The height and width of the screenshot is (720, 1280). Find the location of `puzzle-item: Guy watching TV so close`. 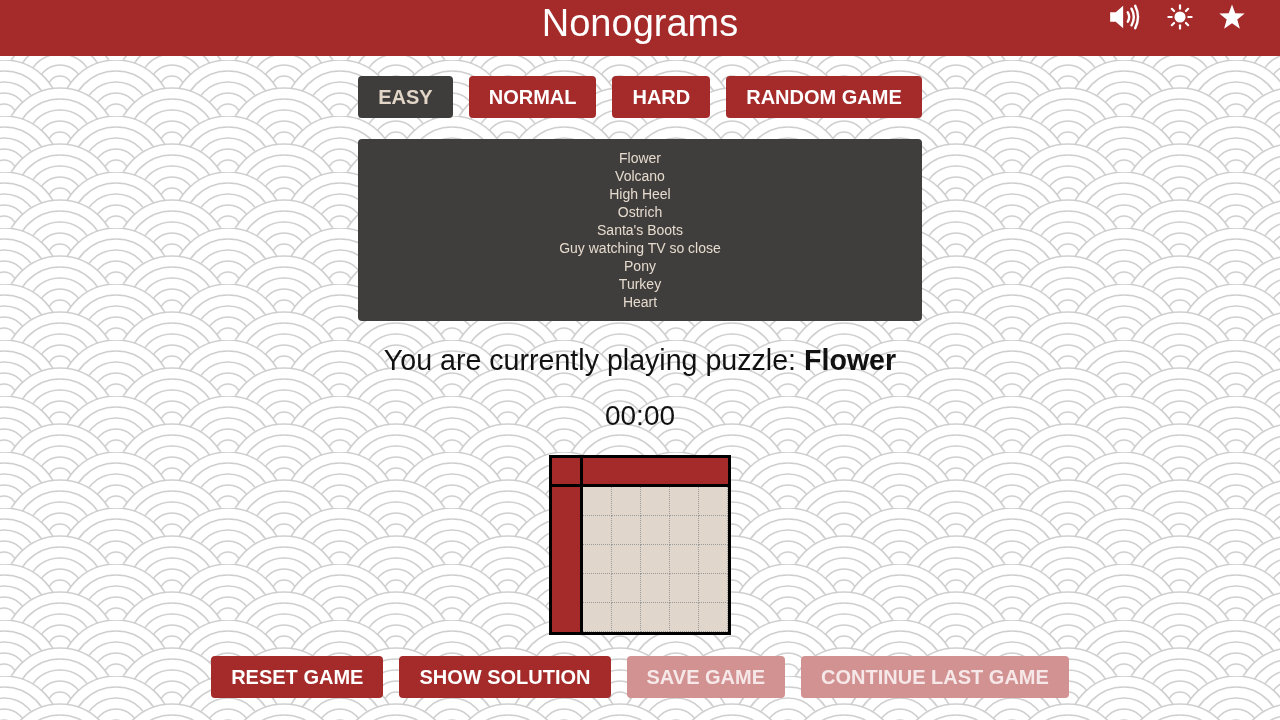

puzzle-item: Guy watching TV so close is located at coordinates (640, 248).